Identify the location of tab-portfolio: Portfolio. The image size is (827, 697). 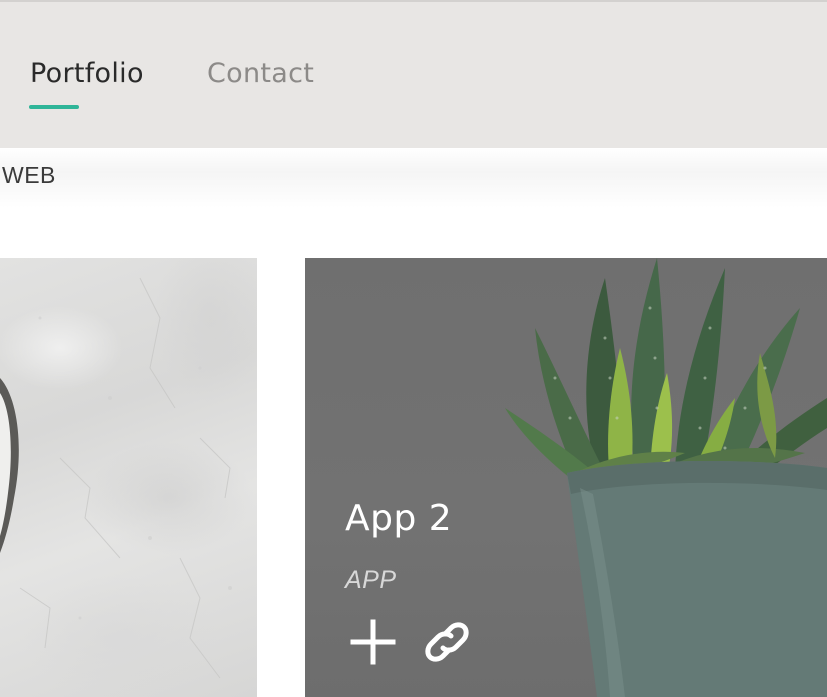
(87, 73).